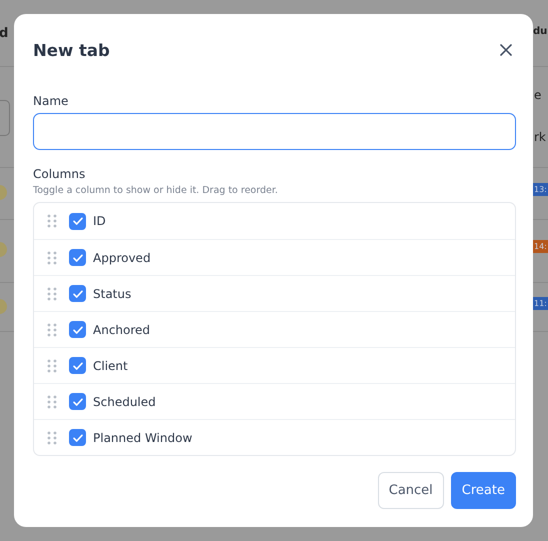  I want to click on close-icon, so click(506, 50).